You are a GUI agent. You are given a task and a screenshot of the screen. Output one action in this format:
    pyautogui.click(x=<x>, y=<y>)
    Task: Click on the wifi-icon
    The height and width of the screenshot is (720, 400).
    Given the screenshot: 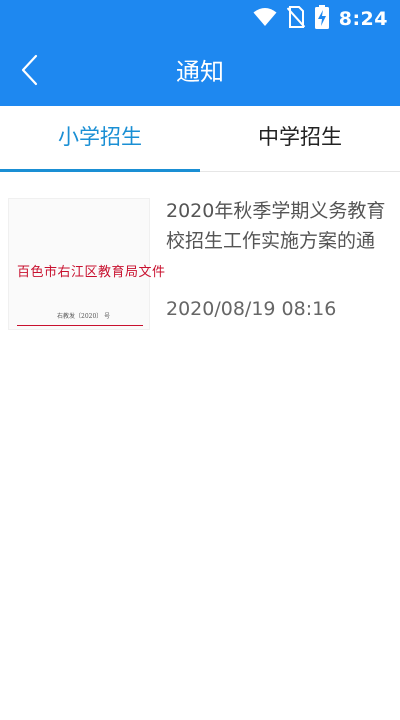 What is the action you would take?
    pyautogui.click(x=265, y=19)
    